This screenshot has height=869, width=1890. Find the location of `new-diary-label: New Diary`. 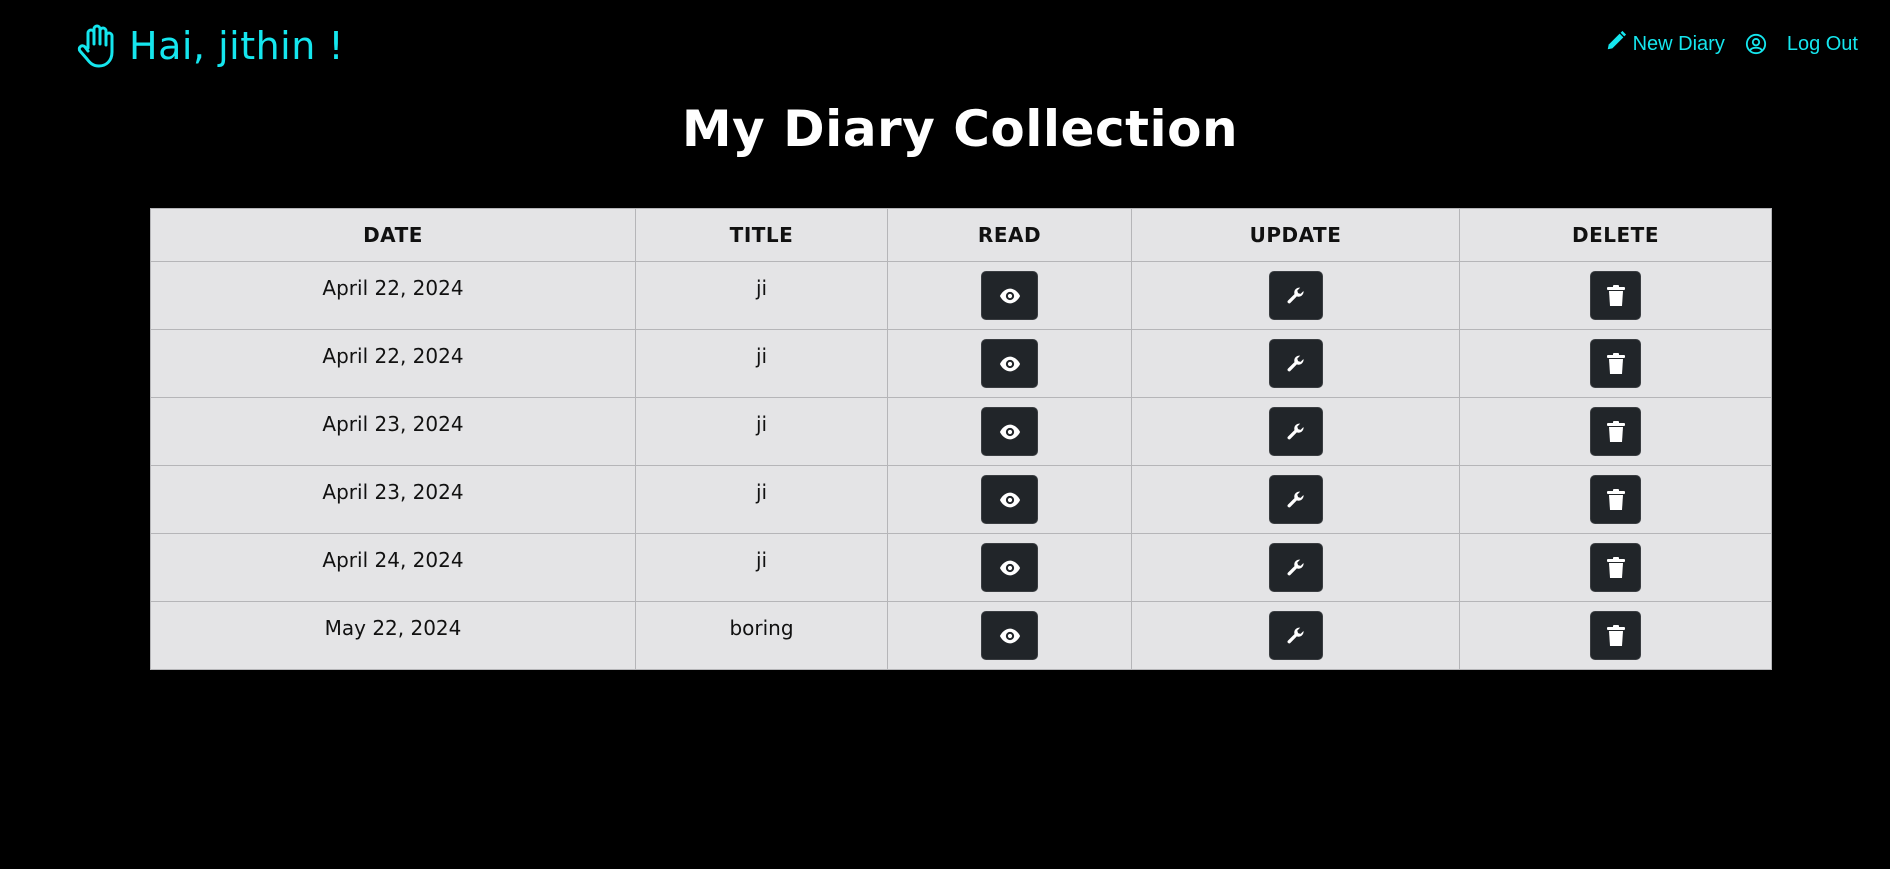

new-diary-label: New Diary is located at coordinates (1678, 43).